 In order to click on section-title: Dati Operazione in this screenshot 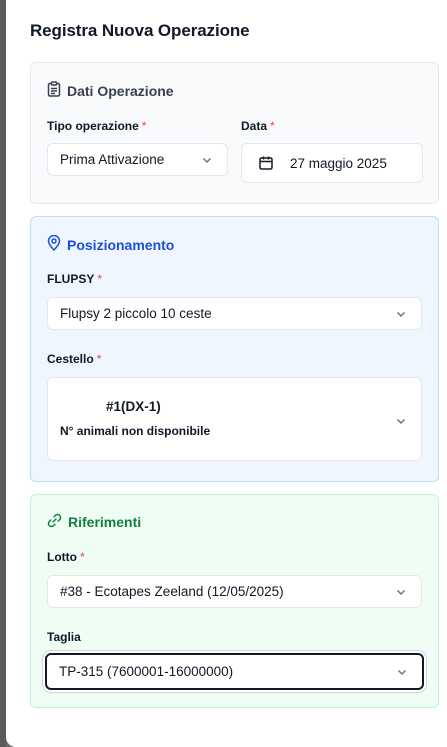, I will do `click(120, 90)`.